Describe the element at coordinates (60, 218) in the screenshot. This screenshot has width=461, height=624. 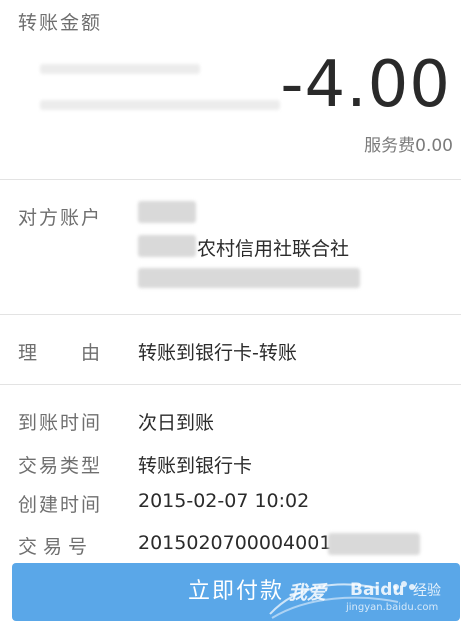
I see `payee-label: 对方账户` at that location.